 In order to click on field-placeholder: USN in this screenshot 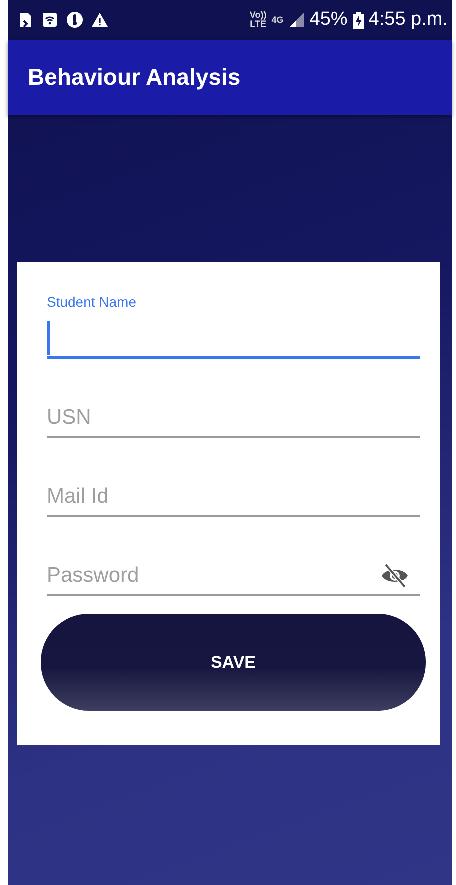, I will do `click(69, 418)`.